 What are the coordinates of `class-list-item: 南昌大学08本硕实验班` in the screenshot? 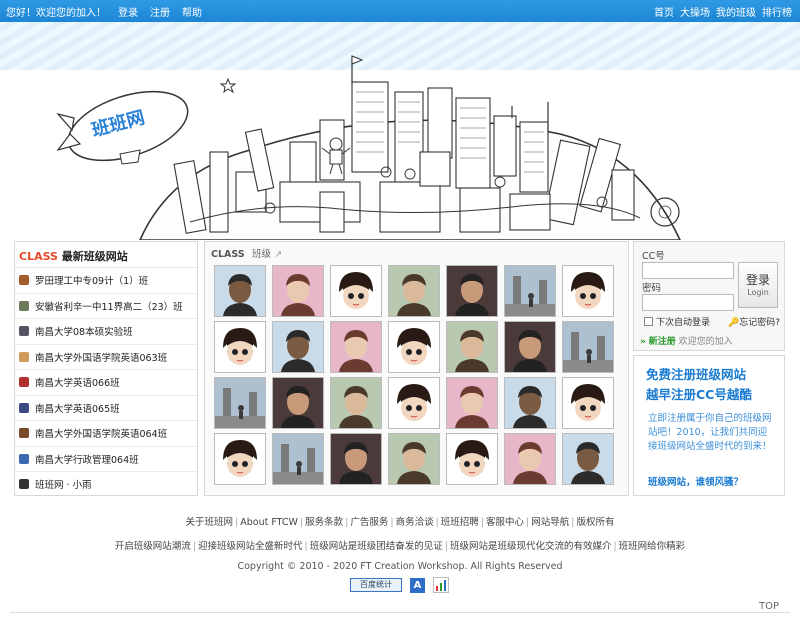 It's located at (106, 332).